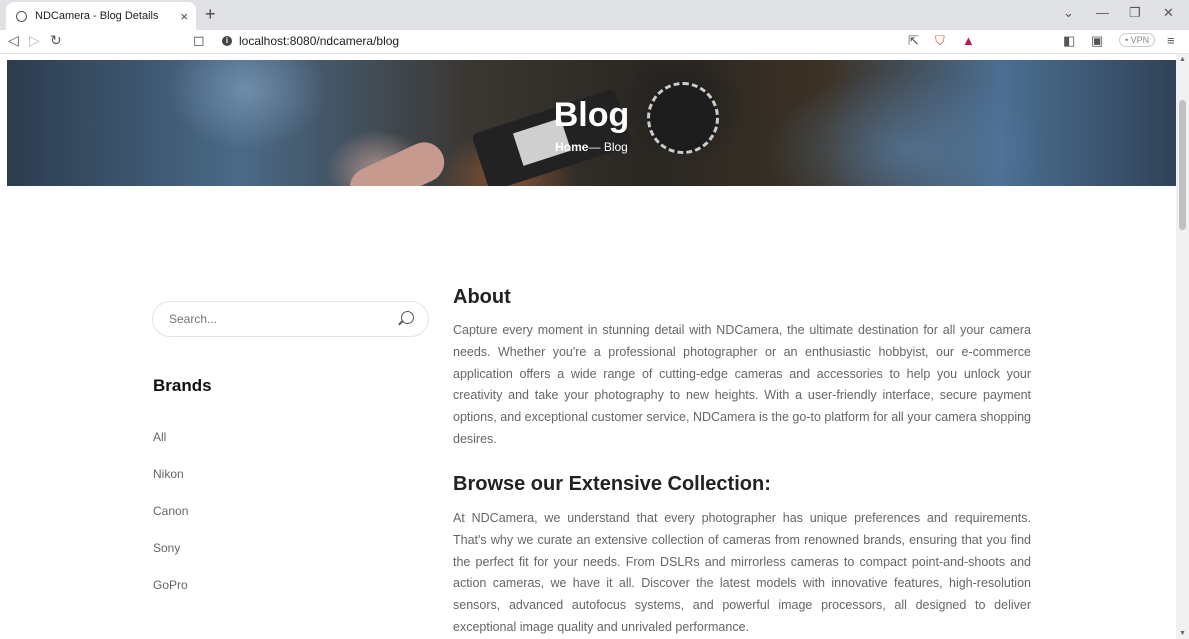  Describe the element at coordinates (184, 16) in the screenshot. I see `tab-close-button: ×` at that location.